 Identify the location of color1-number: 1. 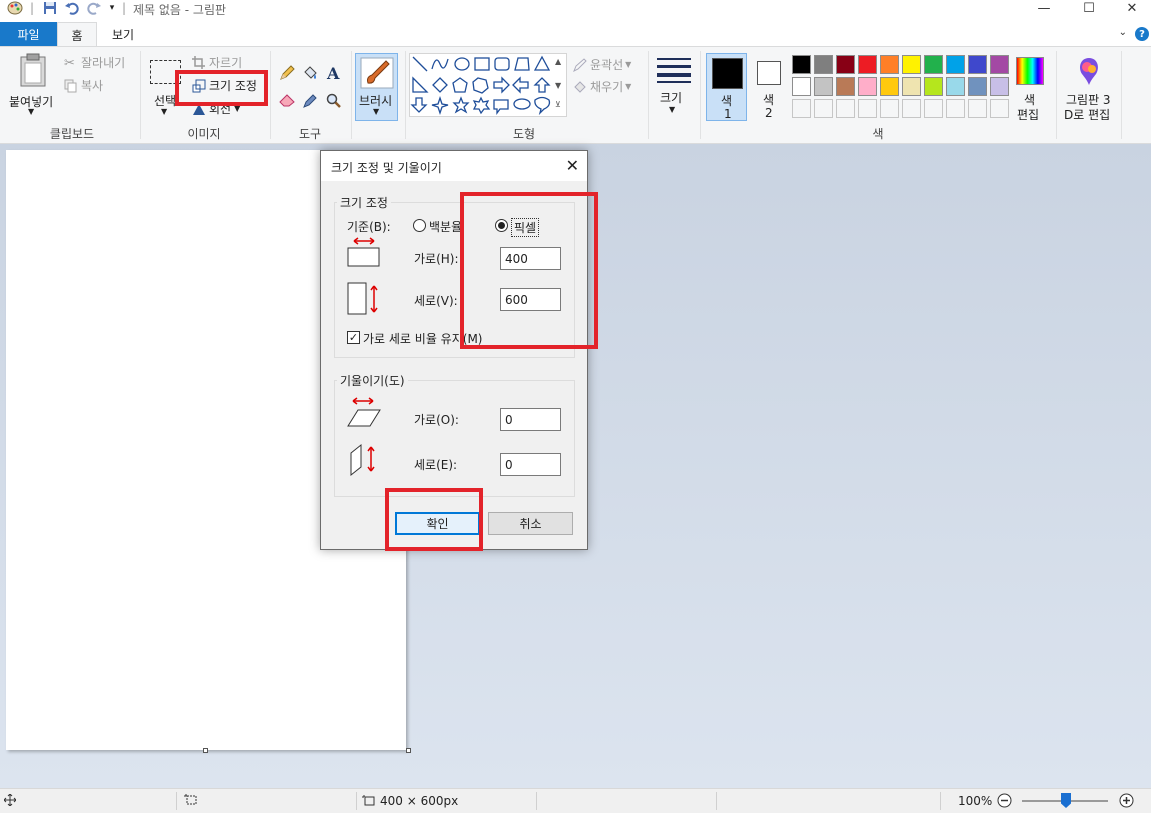
(728, 114).